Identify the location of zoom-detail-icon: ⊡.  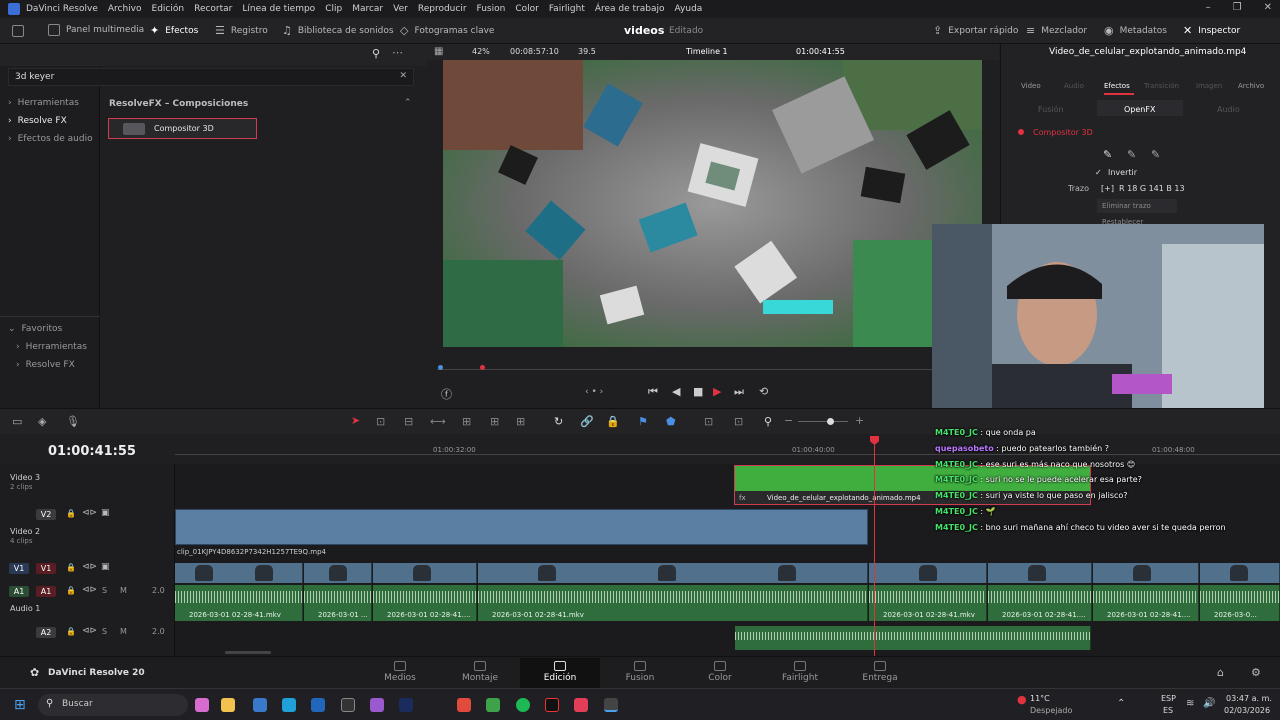
(738, 421).